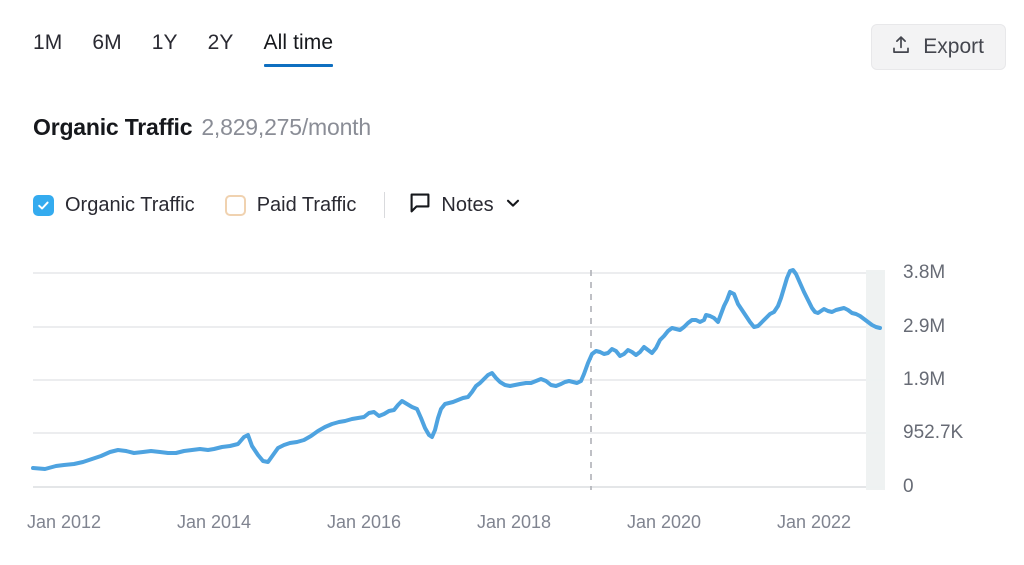 This screenshot has width=1024, height=565. I want to click on organic-traffic-label: Organic Traffic, so click(130, 204).